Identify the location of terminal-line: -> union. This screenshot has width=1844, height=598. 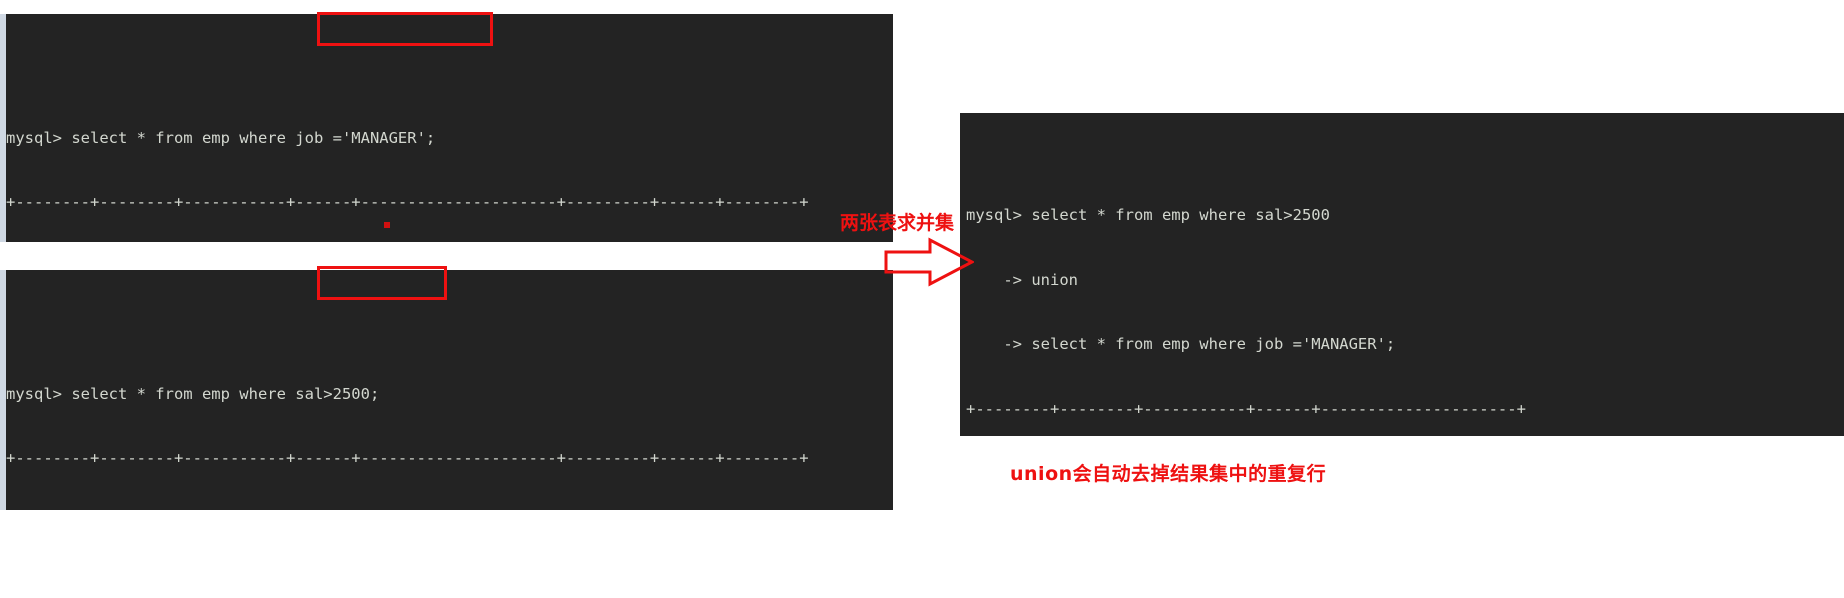
(1022, 279).